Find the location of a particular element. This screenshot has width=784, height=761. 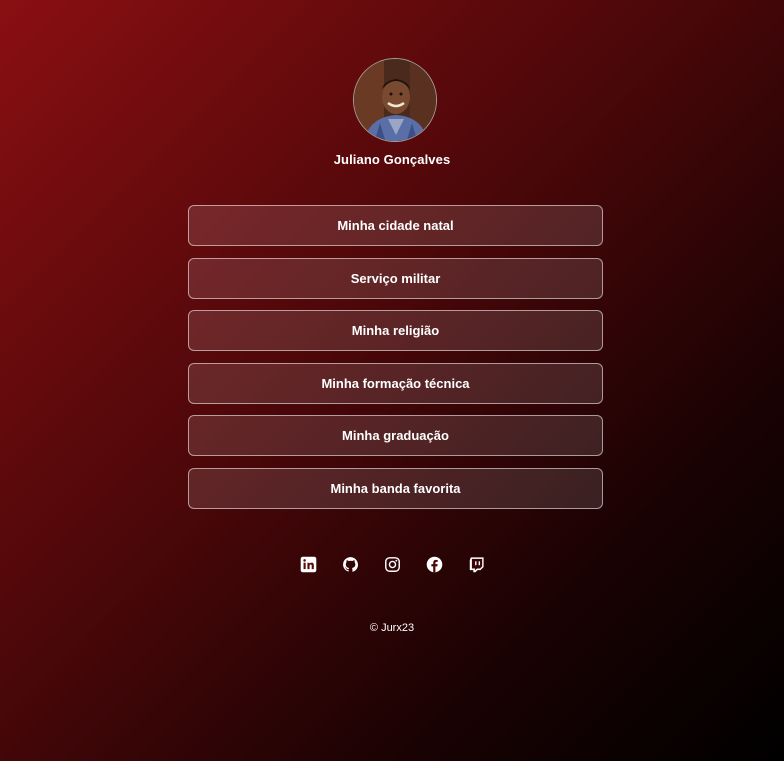

link-button-servico-militar: Serviço militar is located at coordinates (395, 278).